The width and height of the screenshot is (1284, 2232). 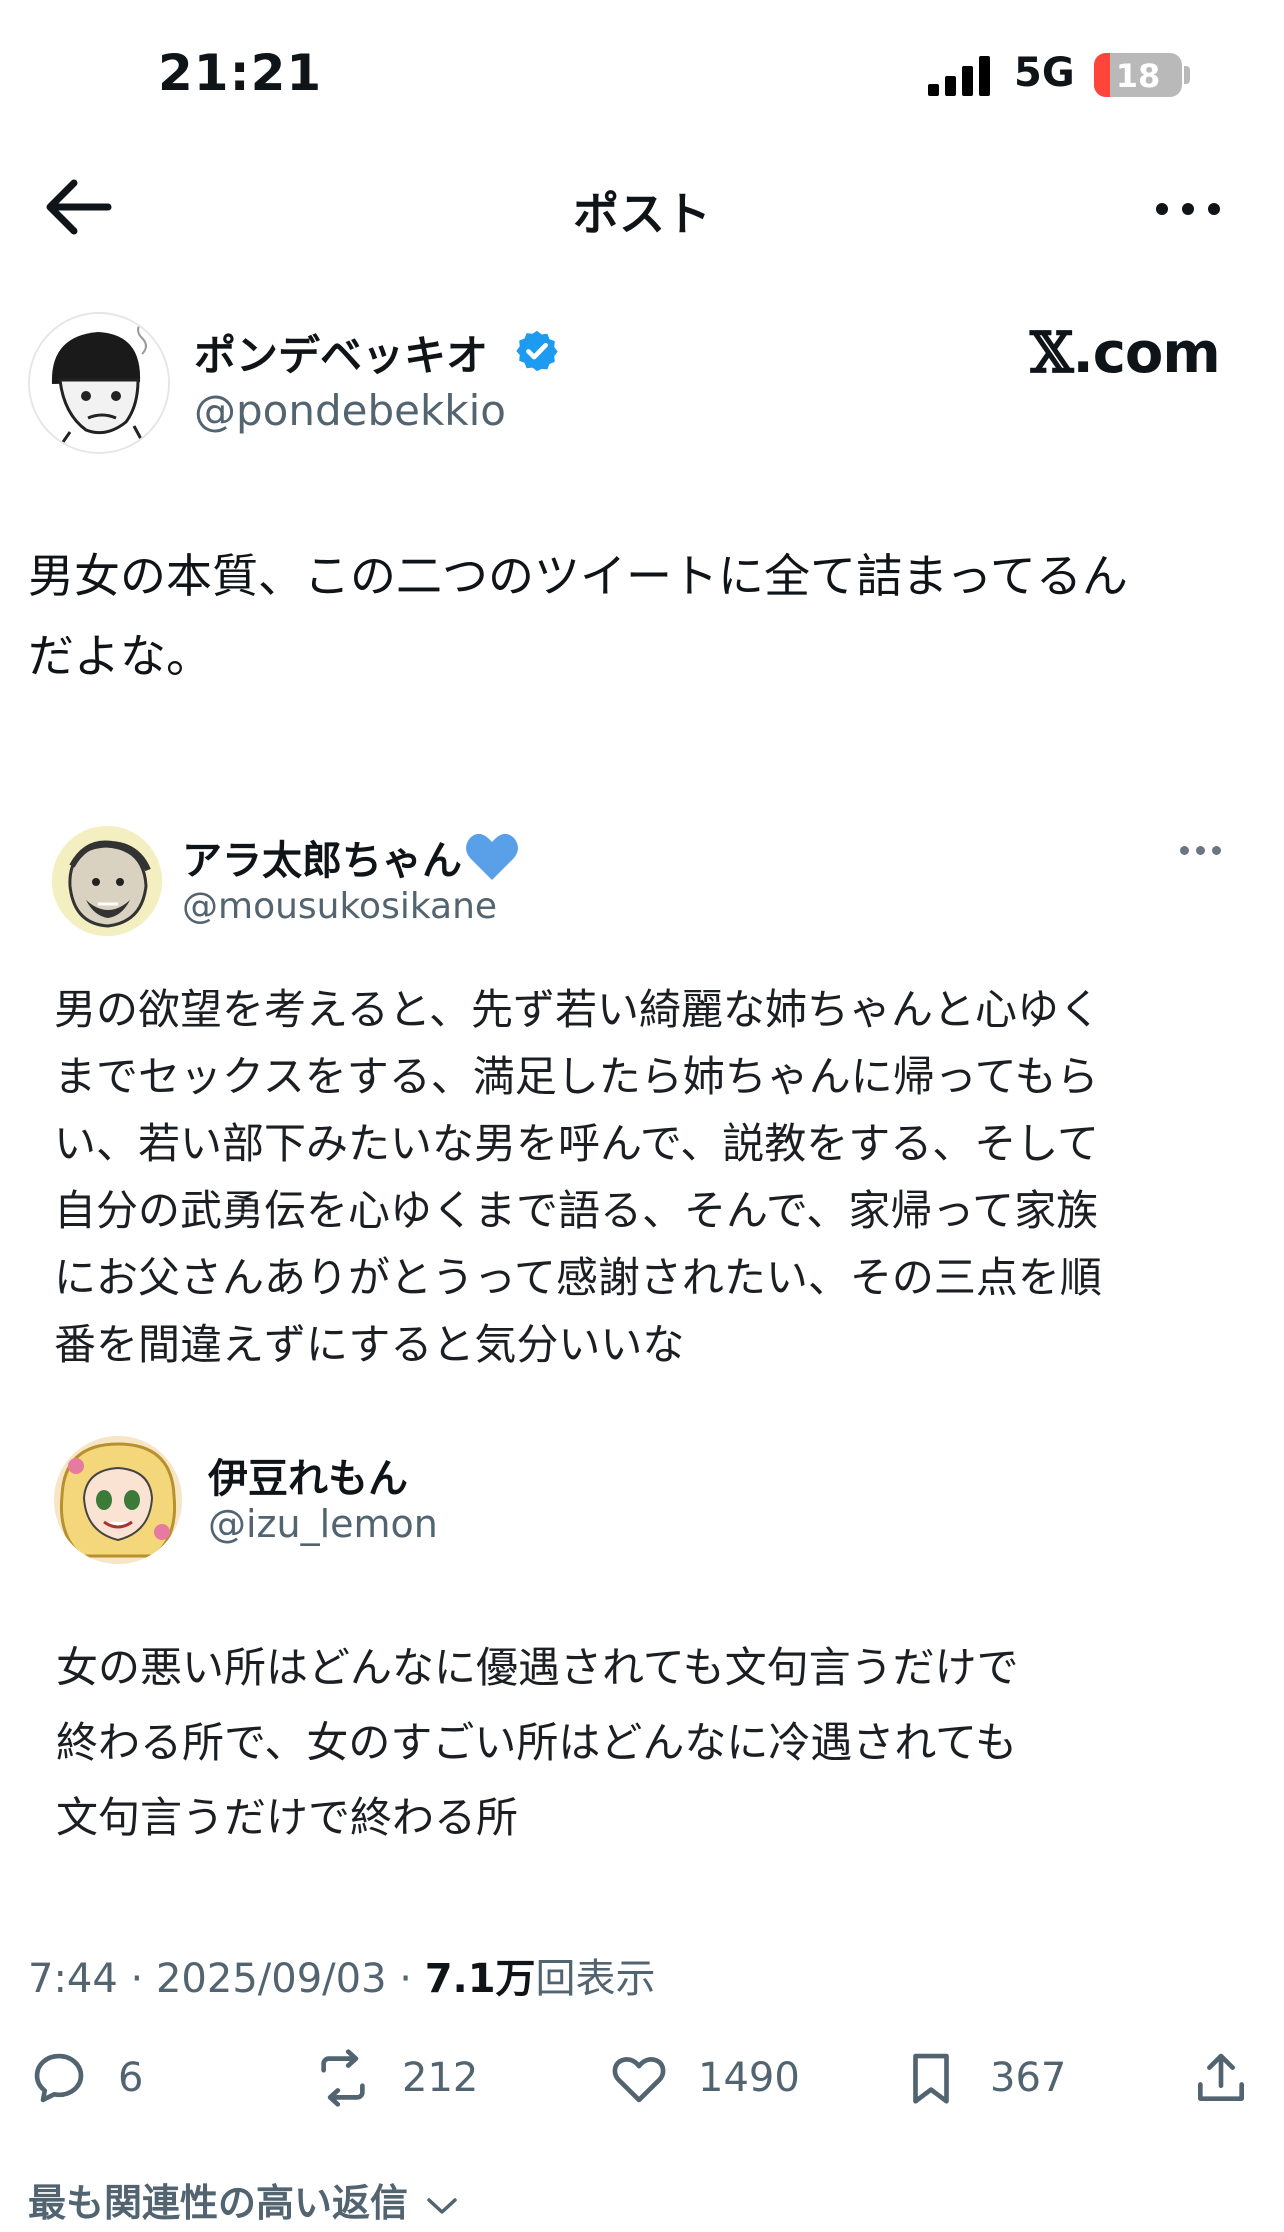 I want to click on author-name: ポンデベッキオ, so click(x=341, y=352).